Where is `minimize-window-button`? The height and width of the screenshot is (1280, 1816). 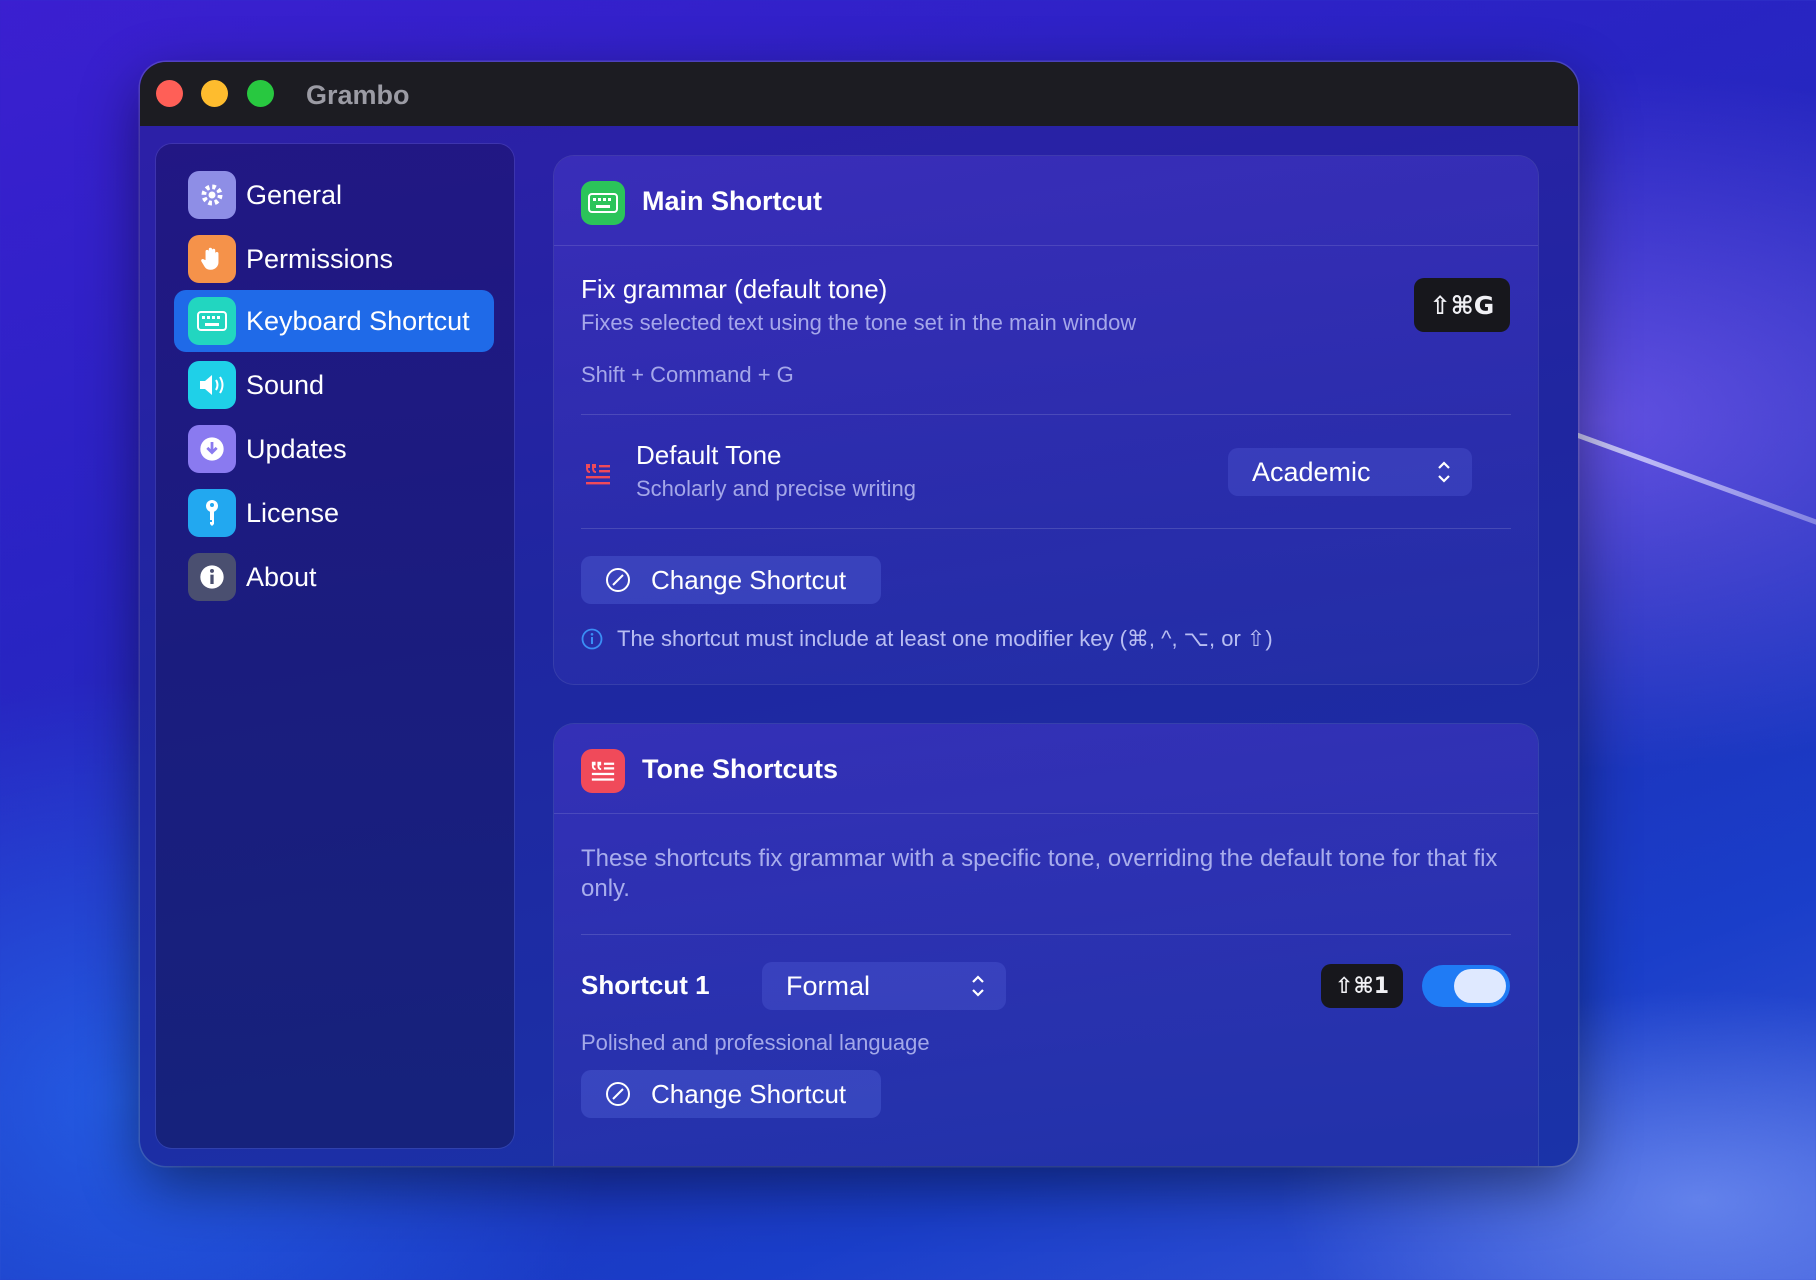
minimize-window-button is located at coordinates (214, 93).